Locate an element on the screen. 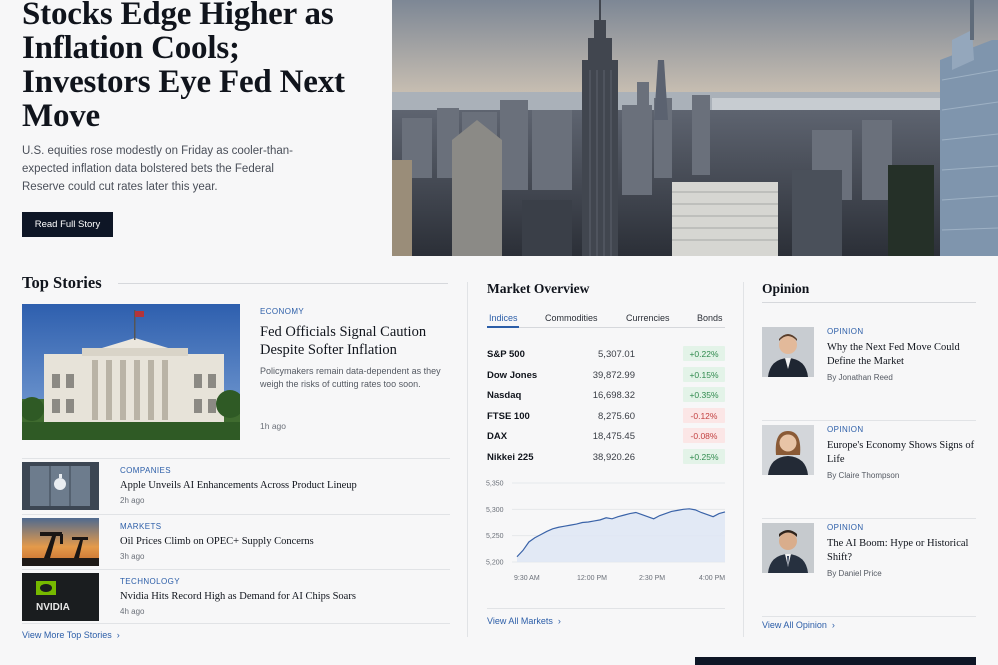 The height and width of the screenshot is (665, 998). market-row: S&P 500 5,307.01 +0.22% is located at coordinates (606, 355).